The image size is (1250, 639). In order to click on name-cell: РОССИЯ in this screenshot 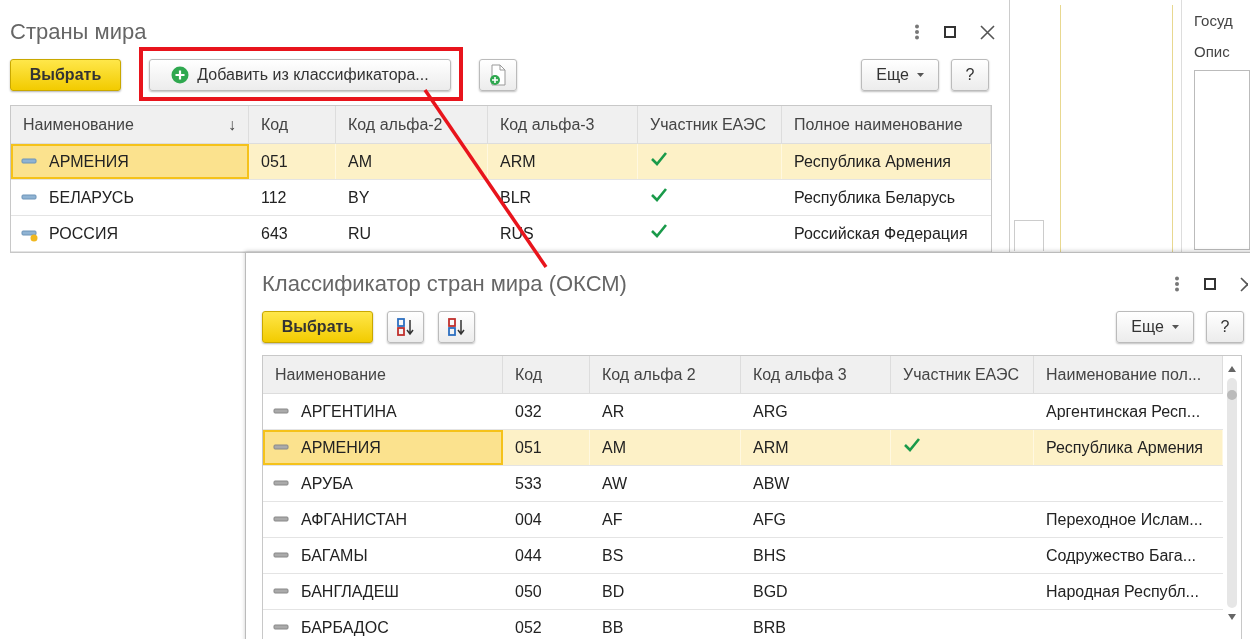, I will do `click(130, 233)`.